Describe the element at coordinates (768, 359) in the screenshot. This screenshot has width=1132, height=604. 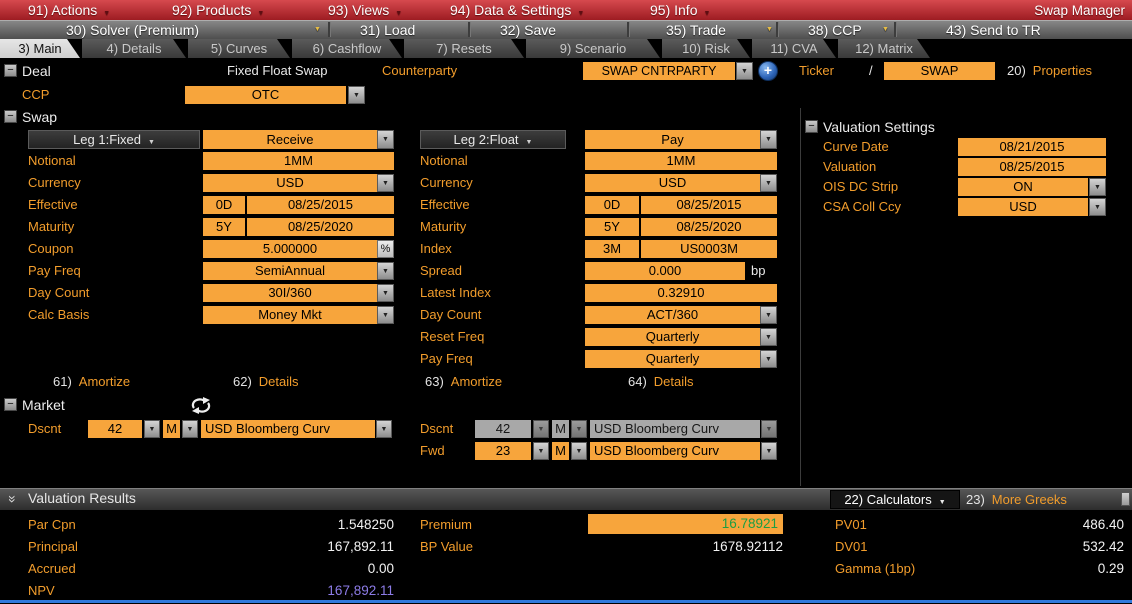
I see `leg2-pay-freq-dropdown-button` at that location.